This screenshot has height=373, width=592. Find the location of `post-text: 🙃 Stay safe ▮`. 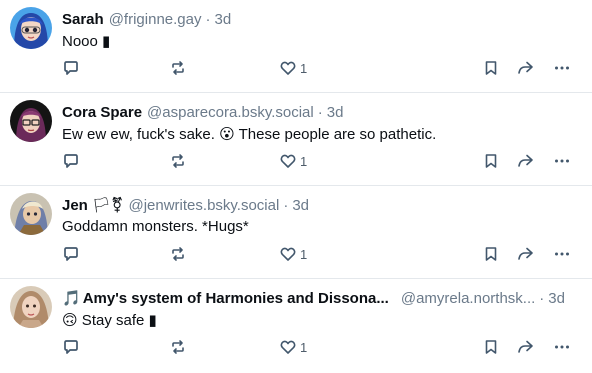

post-text: 🙃 Stay safe ▮ is located at coordinates (109, 320).